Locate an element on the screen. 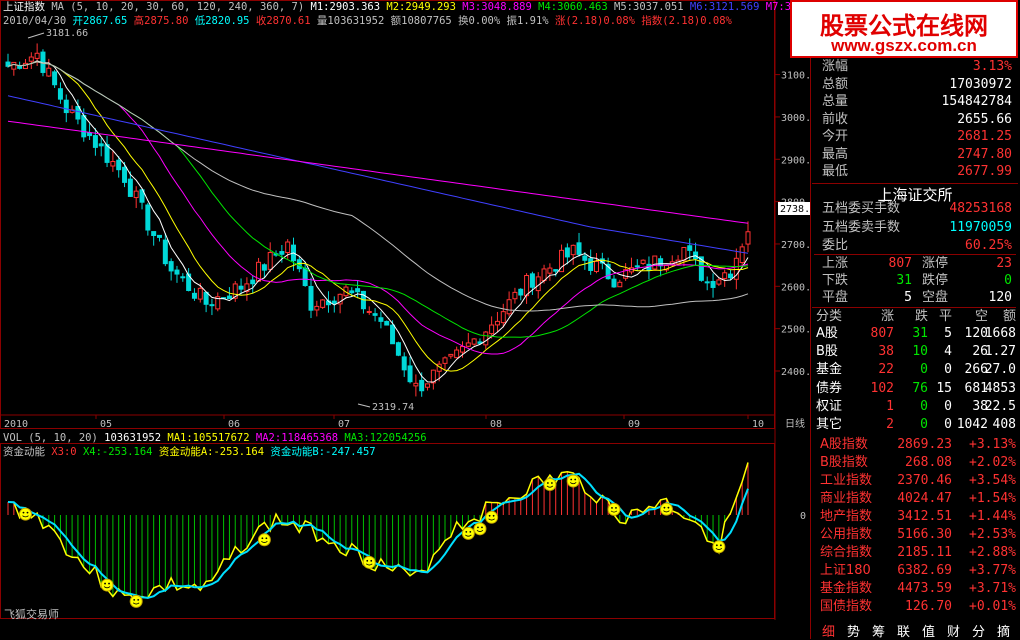  low-annotation: 2319.74 is located at coordinates (393, 407).